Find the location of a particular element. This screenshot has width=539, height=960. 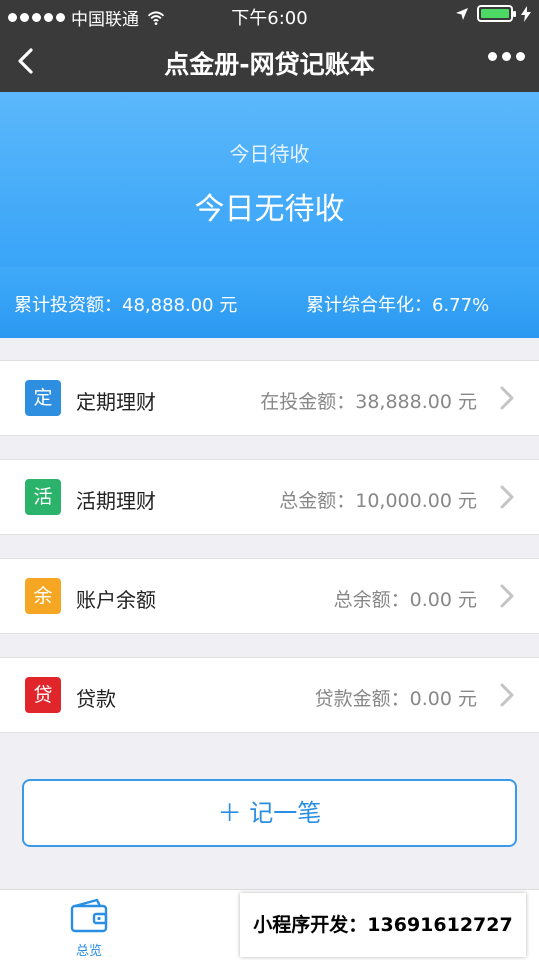

balance-badge-icon: 余 is located at coordinates (43, 596).